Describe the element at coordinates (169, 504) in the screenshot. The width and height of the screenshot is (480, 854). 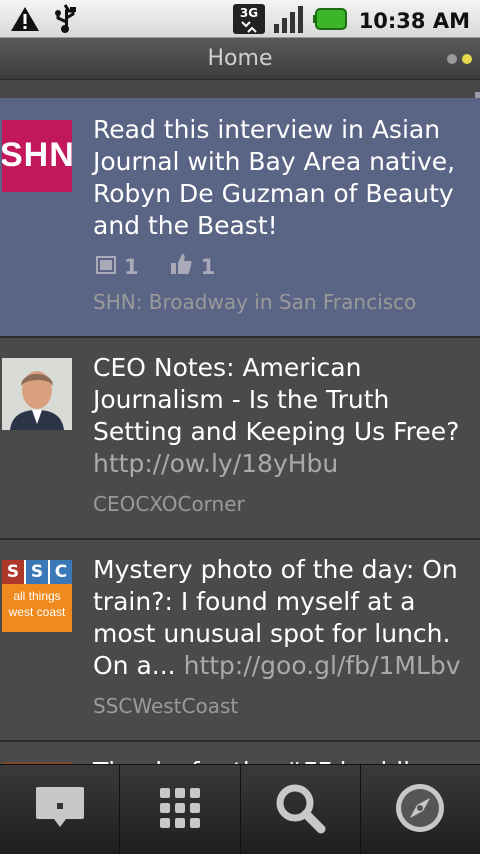
I see `tweet-source: CEOCXOCorner` at that location.